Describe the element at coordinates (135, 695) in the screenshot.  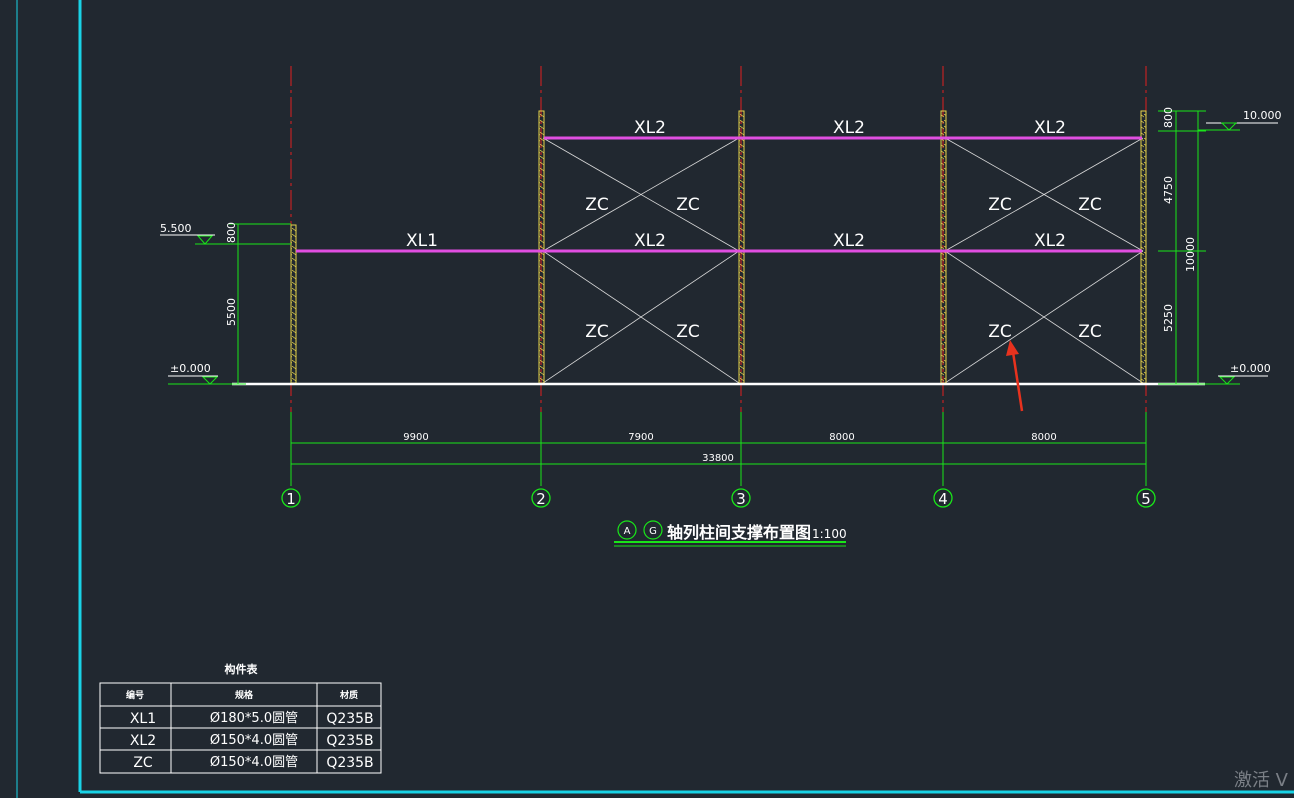
I see `table-header-code: 编号` at that location.